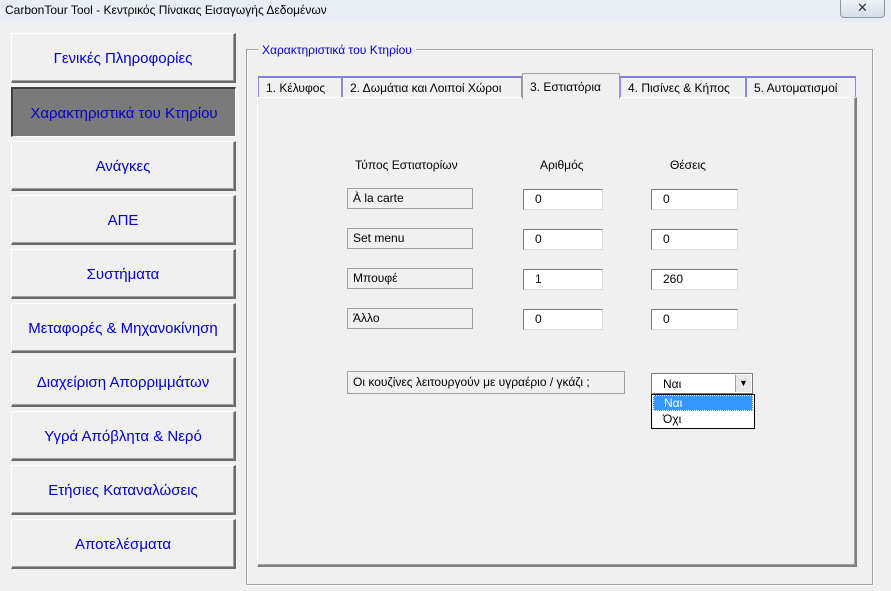 The width and height of the screenshot is (891, 591). I want to click on nav-general-info-button: Γενικές Πληροφορίες, so click(123, 58).